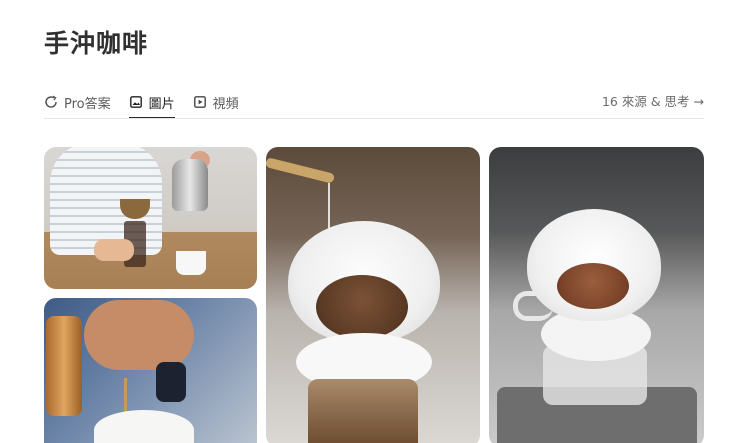  What do you see at coordinates (200, 102) in the screenshot?
I see `video-icon` at bounding box center [200, 102].